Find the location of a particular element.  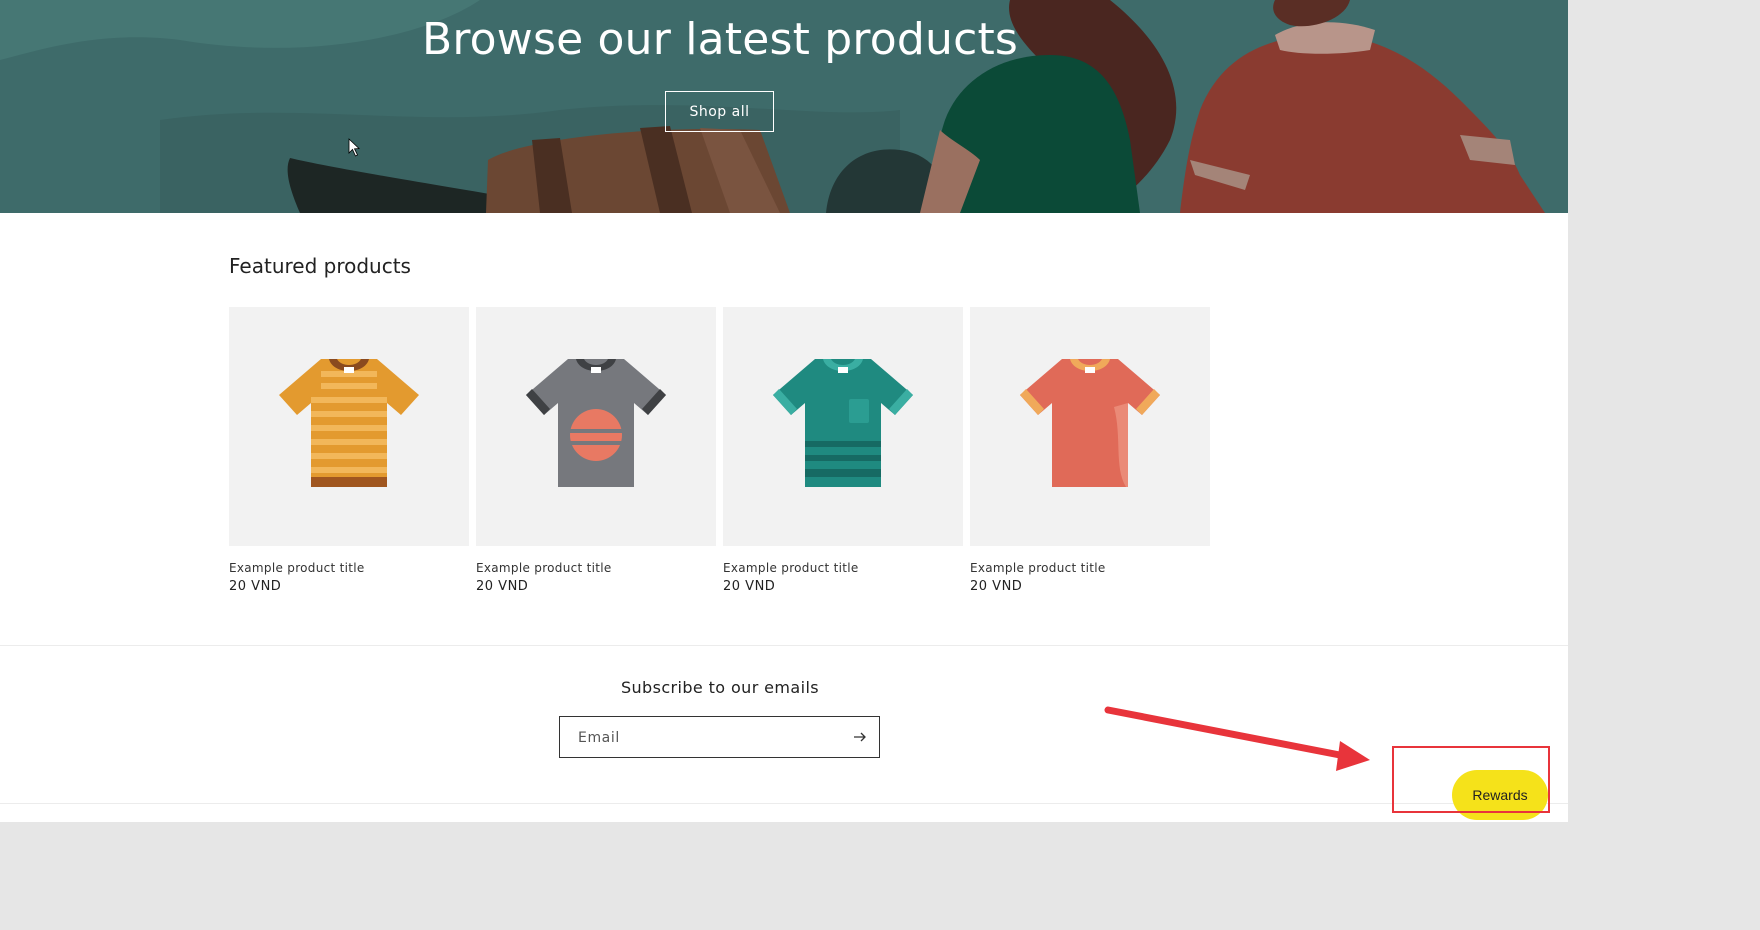

rewards-launcher-button: Rewards is located at coordinates (1500, 795).